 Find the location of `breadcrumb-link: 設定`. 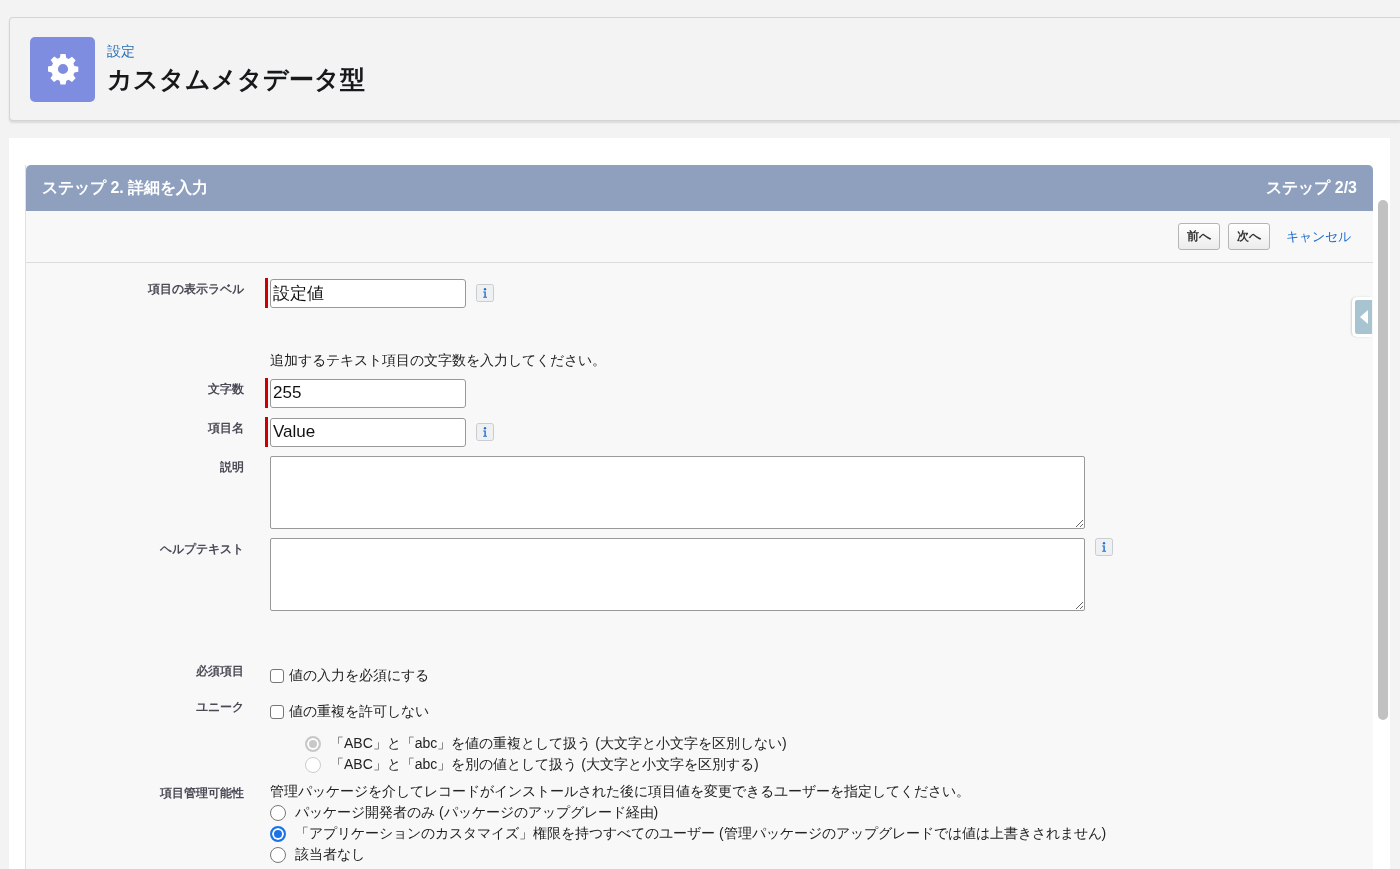

breadcrumb-link: 設定 is located at coordinates (236, 51).